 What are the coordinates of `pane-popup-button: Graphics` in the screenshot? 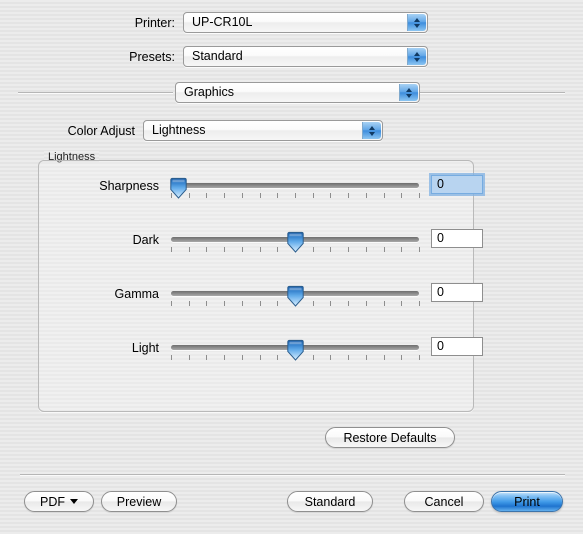 It's located at (297, 92).